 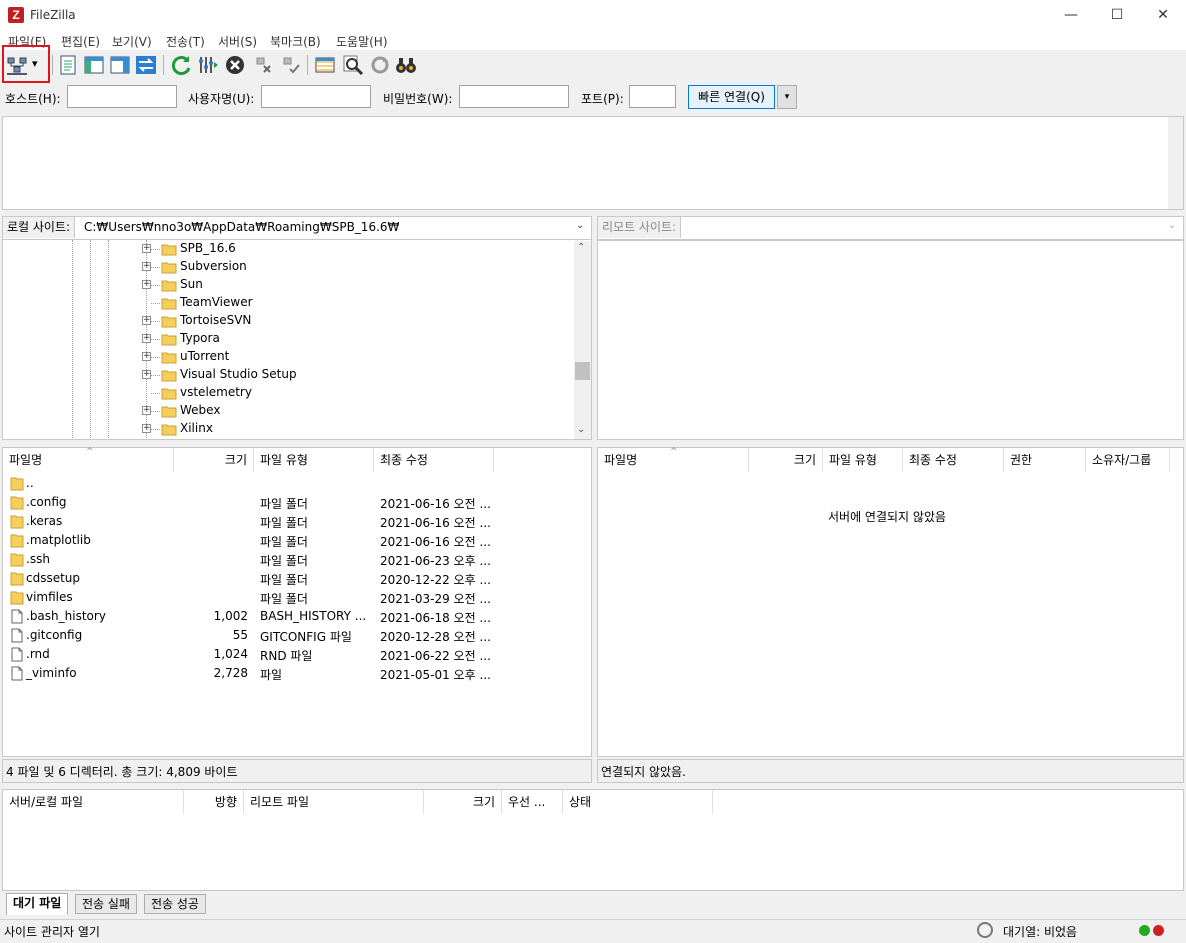 What do you see at coordinates (208, 65) in the screenshot?
I see `process-queue-button` at bounding box center [208, 65].